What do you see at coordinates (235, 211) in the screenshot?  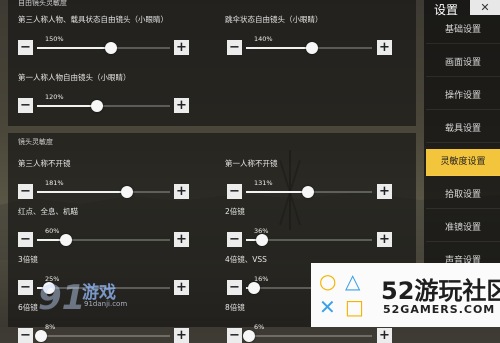 I see `slider-label: 2倍镜` at bounding box center [235, 211].